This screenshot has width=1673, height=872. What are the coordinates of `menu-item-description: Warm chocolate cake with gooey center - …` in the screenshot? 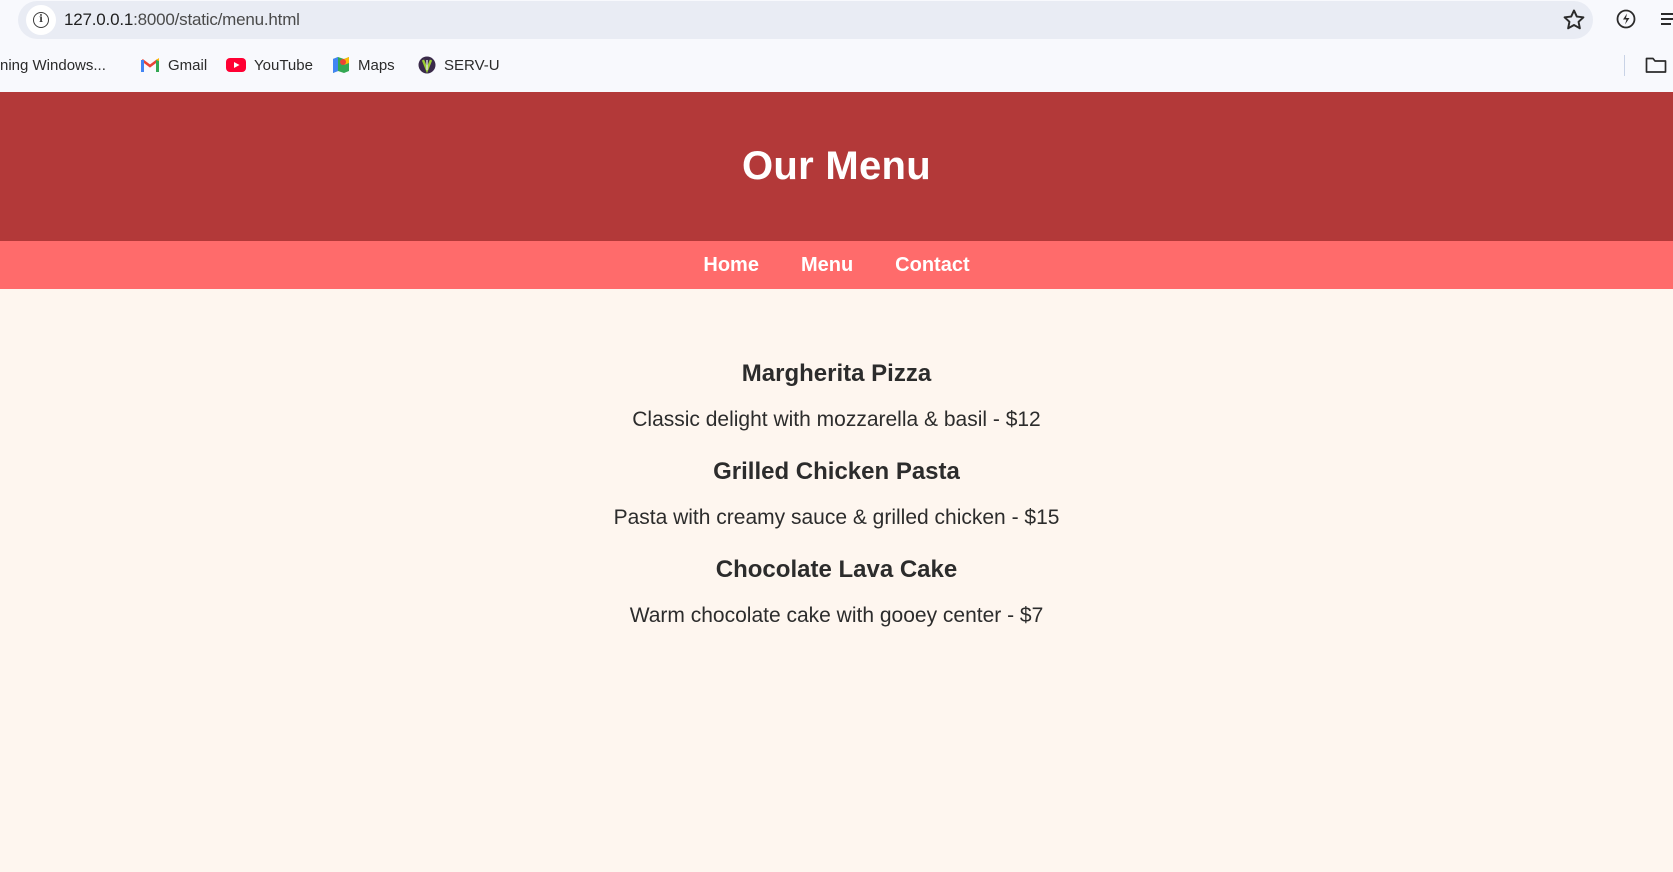 It's located at (836, 615).